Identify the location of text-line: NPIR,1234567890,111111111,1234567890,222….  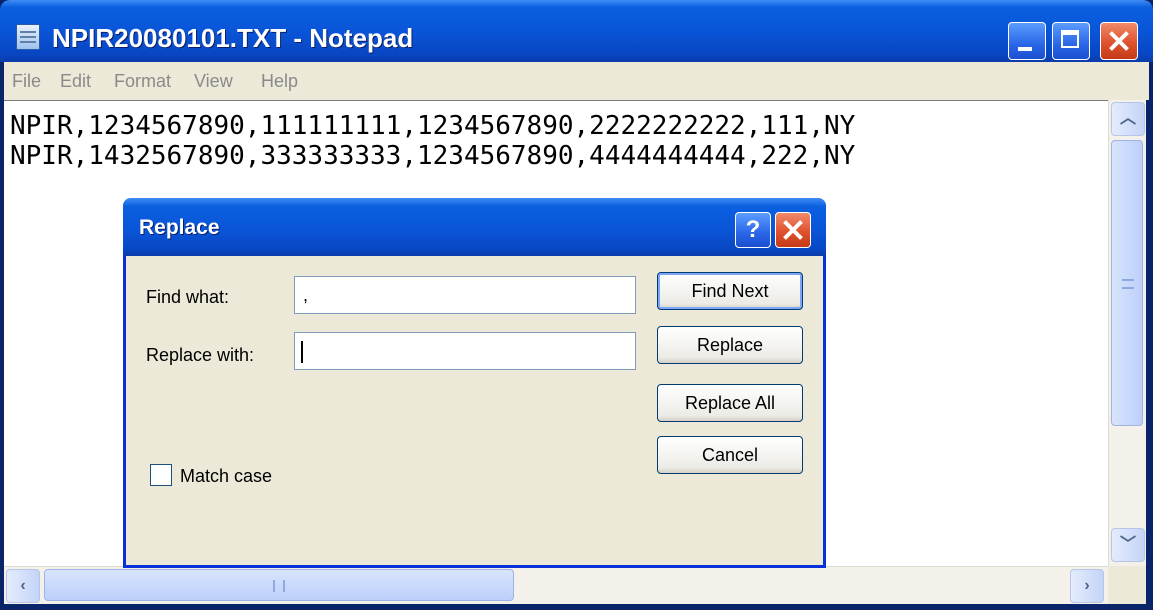
(433, 126).